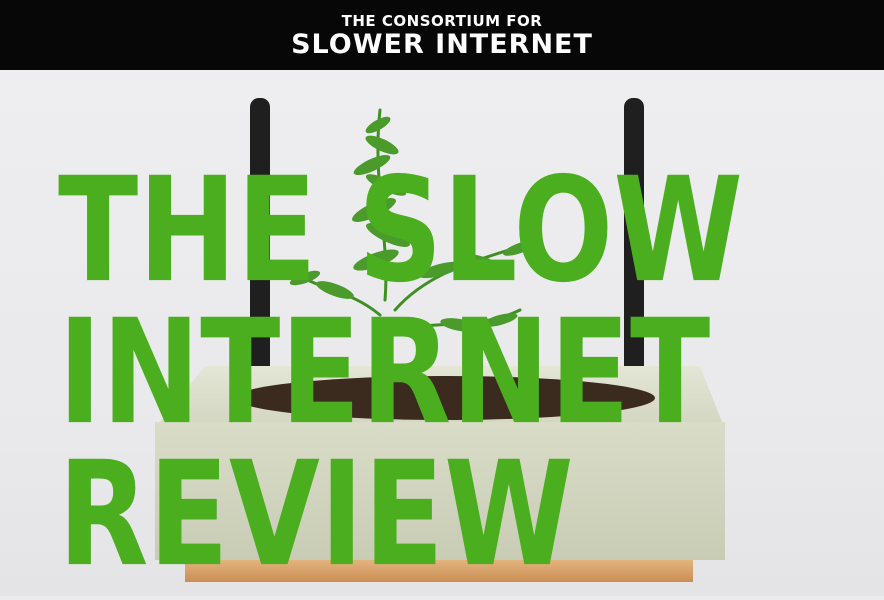 The width and height of the screenshot is (884, 600). I want to click on header-line-2: SLOWER INTERNET, so click(442, 44).